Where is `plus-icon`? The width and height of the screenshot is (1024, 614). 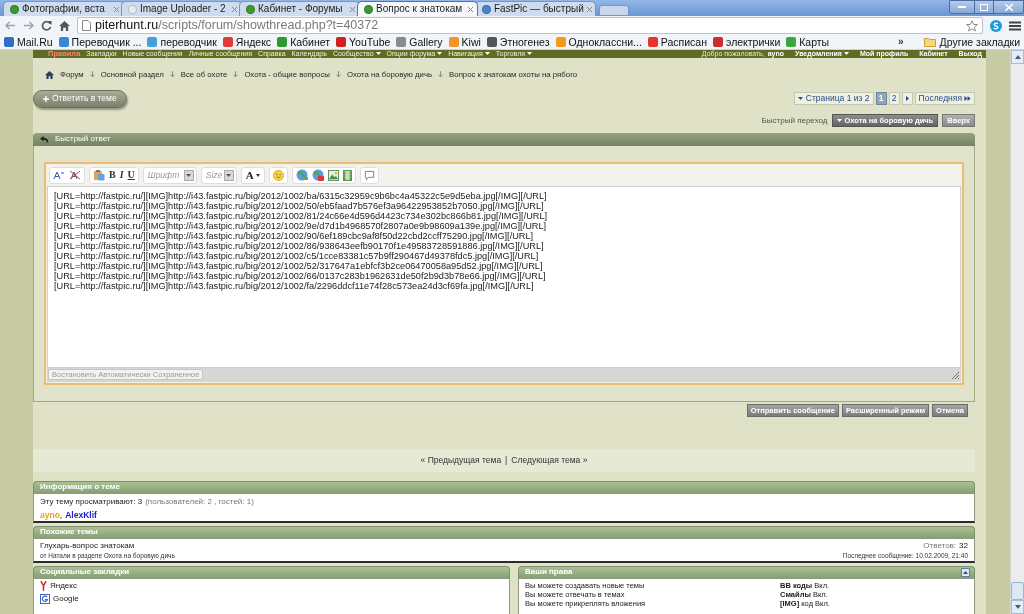
plus-icon is located at coordinates (46, 98).